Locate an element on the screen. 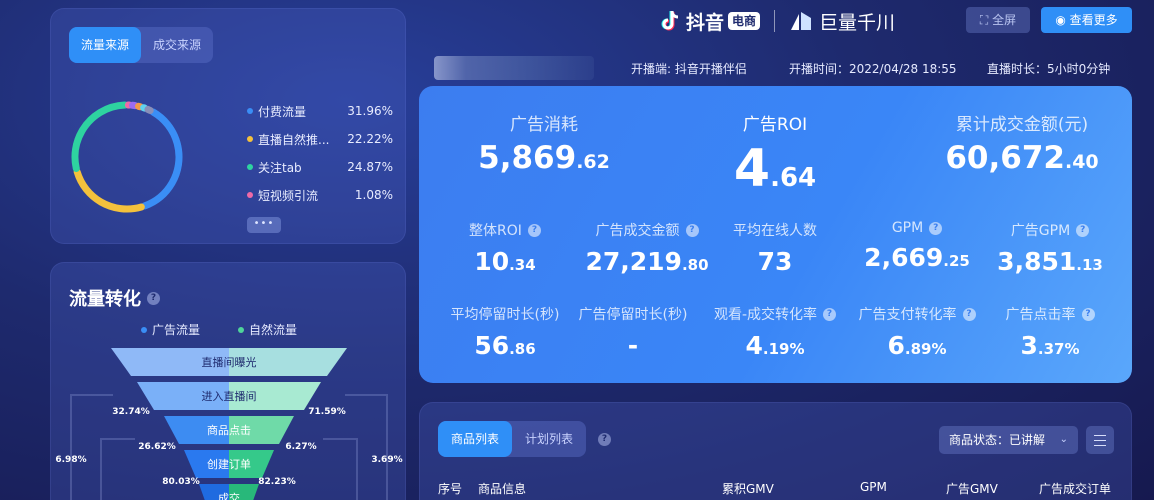  eye-icon: ◉ is located at coordinates (1060, 20).